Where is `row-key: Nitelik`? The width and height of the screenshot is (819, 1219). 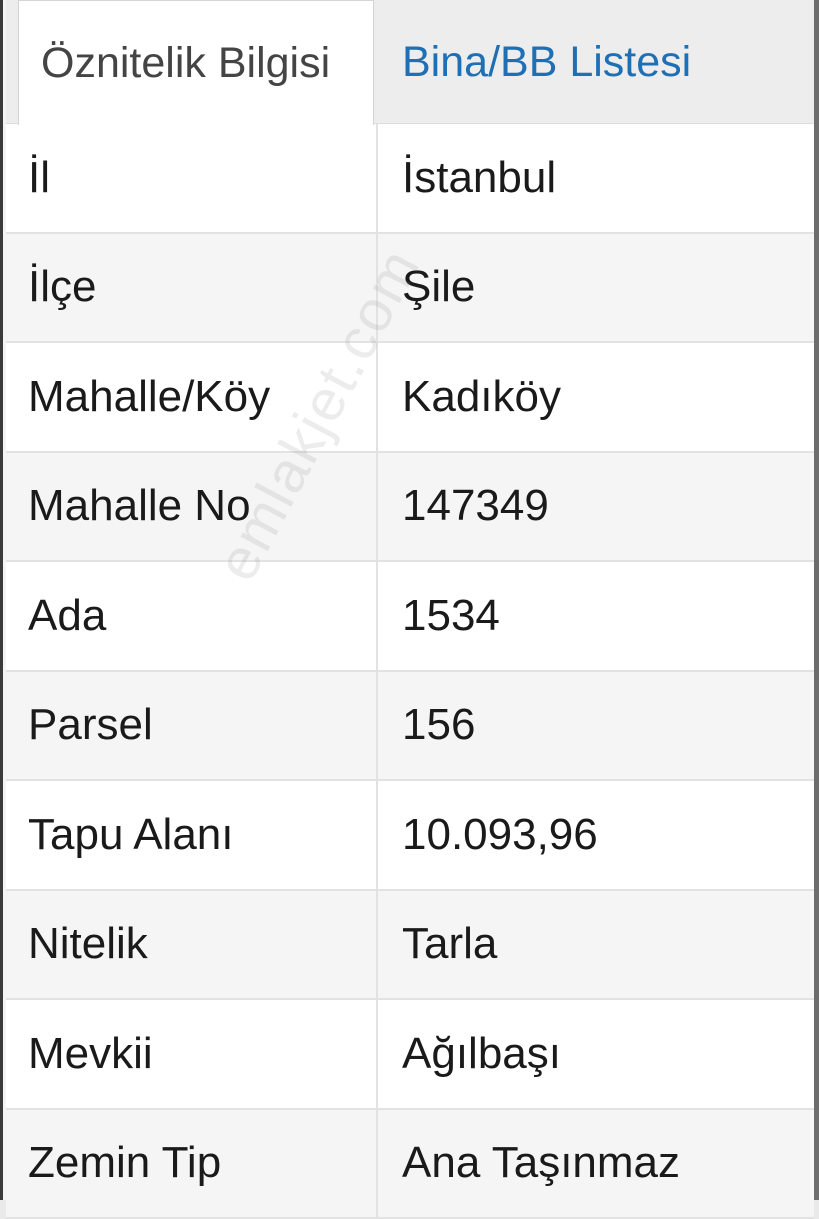 row-key: Nitelik is located at coordinates (192, 945).